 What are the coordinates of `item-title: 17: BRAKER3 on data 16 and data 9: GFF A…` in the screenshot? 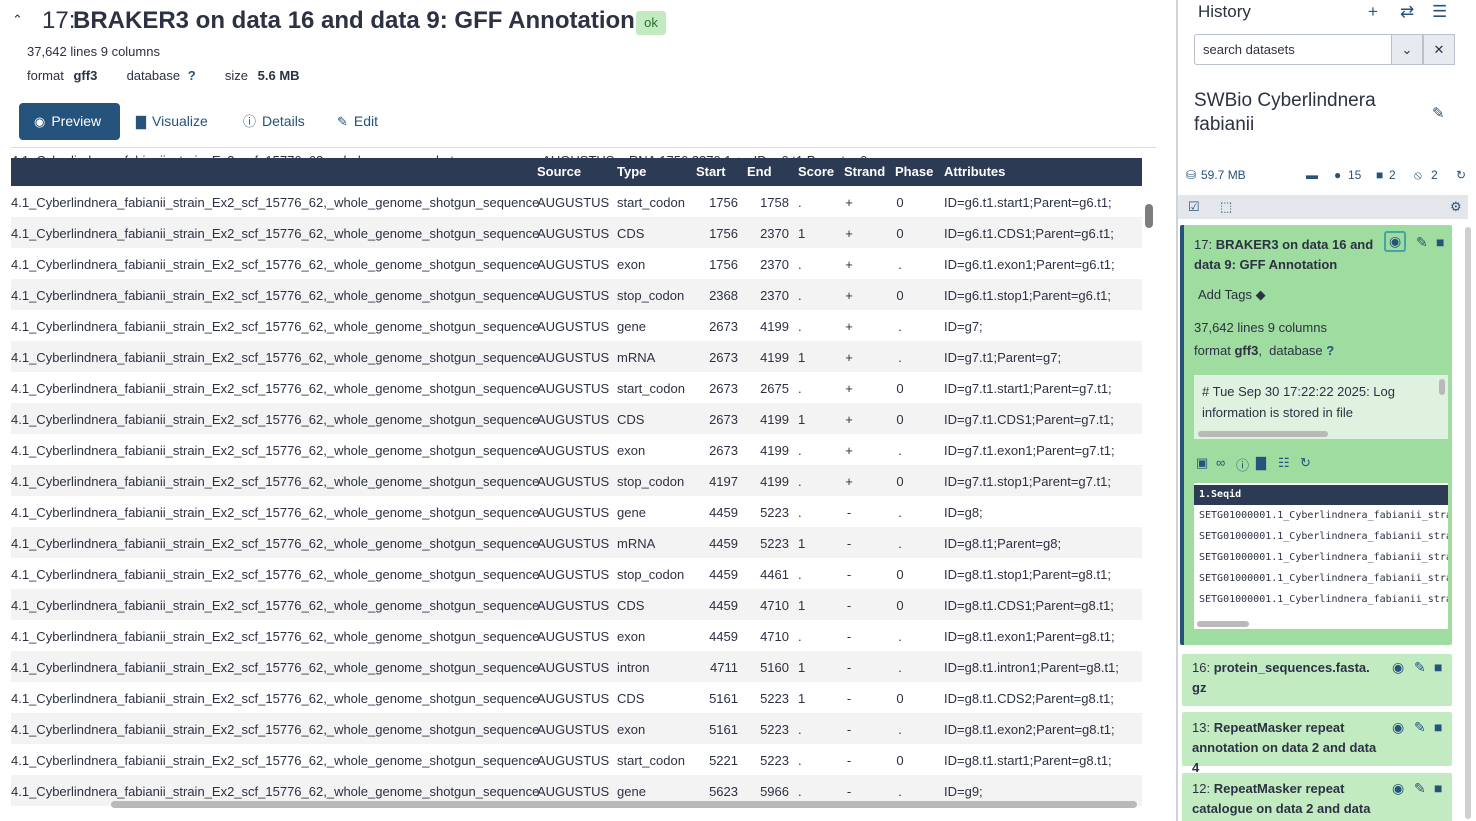 It's located at (1289, 255).